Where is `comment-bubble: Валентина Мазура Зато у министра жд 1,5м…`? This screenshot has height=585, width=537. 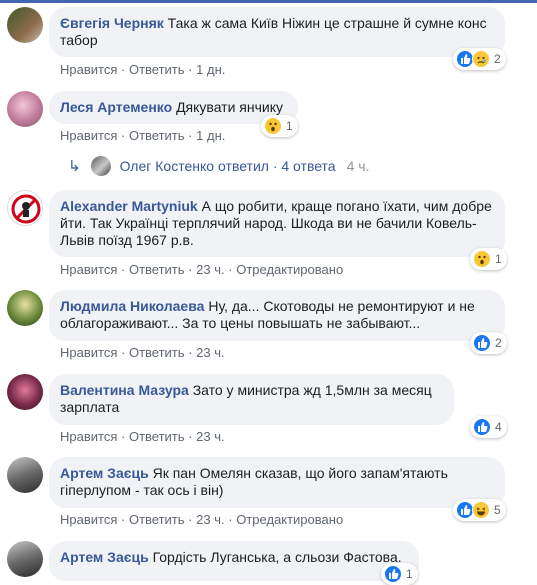
comment-bubble: Валентина Мазура Зато у министра жд 1,5м… is located at coordinates (251, 399).